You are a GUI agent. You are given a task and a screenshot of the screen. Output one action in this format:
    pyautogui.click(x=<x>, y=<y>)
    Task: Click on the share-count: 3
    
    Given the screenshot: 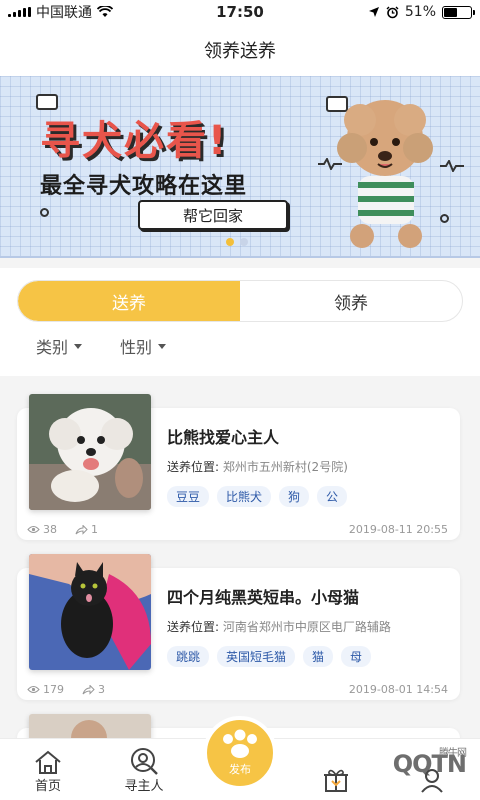 What is the action you would take?
    pyautogui.click(x=93, y=689)
    